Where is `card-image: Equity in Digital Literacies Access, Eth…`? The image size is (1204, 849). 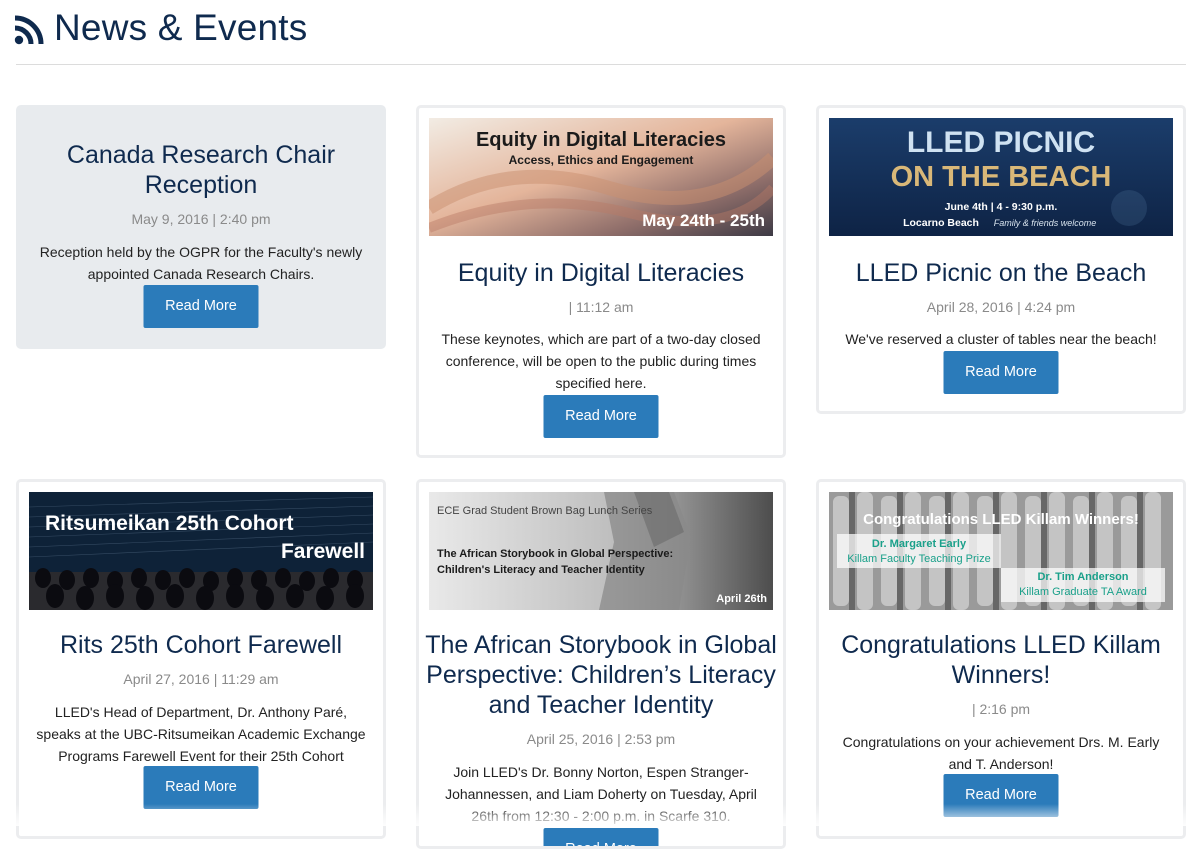
card-image: Equity in Digital Literacies Access, Eth… is located at coordinates (601, 177).